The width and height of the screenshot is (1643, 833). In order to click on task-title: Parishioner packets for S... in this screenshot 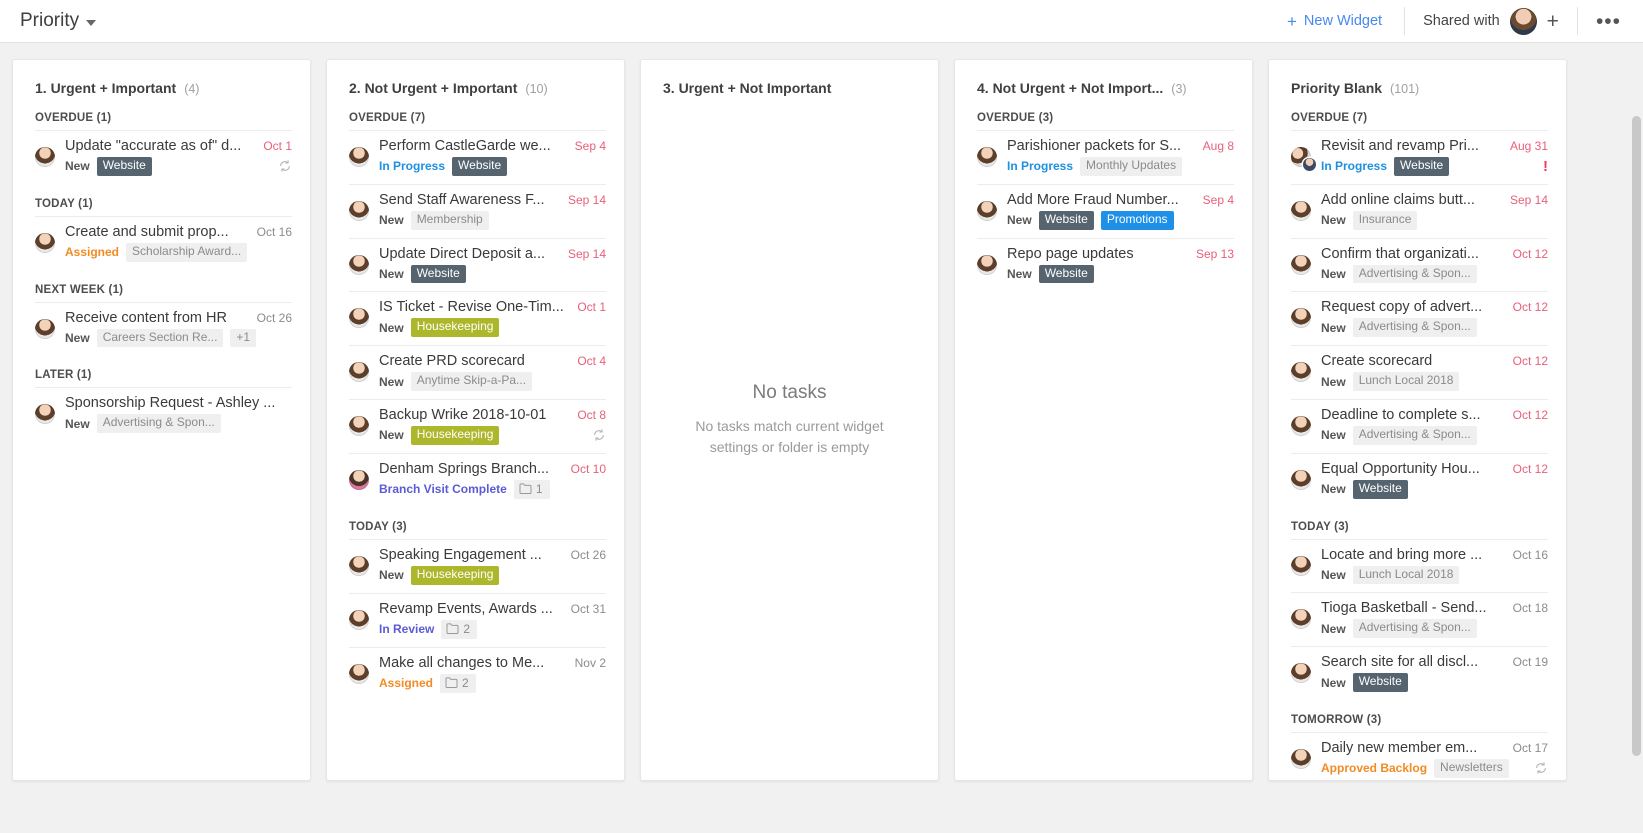, I will do `click(1100, 146)`.